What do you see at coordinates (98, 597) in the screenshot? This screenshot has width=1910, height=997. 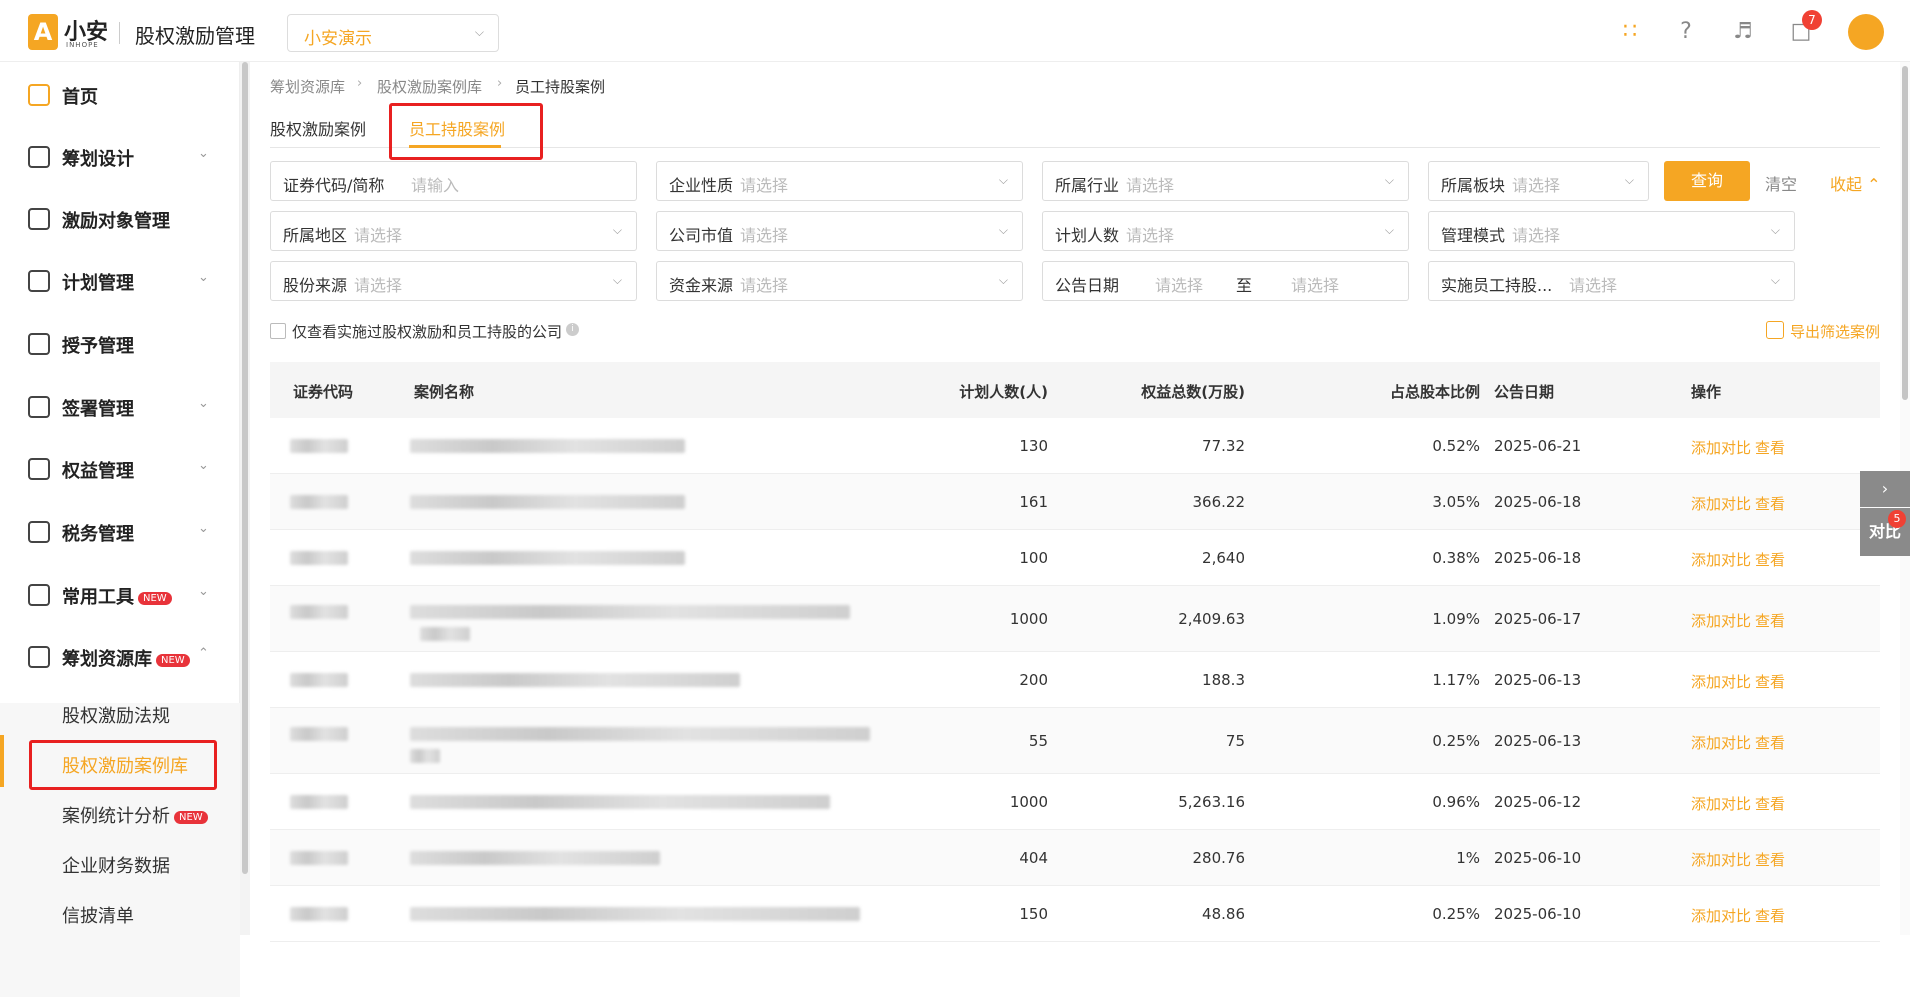 I see `sidebar-item-text: 常用工具` at bounding box center [98, 597].